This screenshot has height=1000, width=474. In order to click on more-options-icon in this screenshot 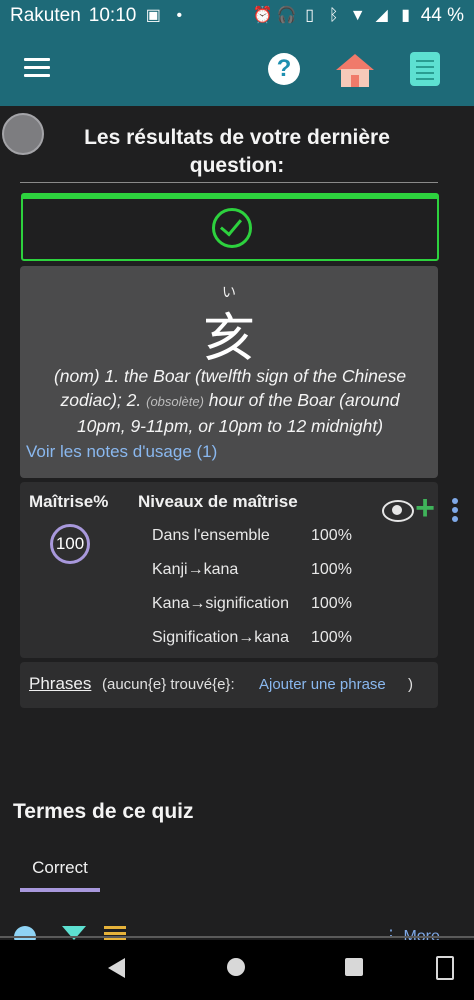, I will do `click(455, 511)`.